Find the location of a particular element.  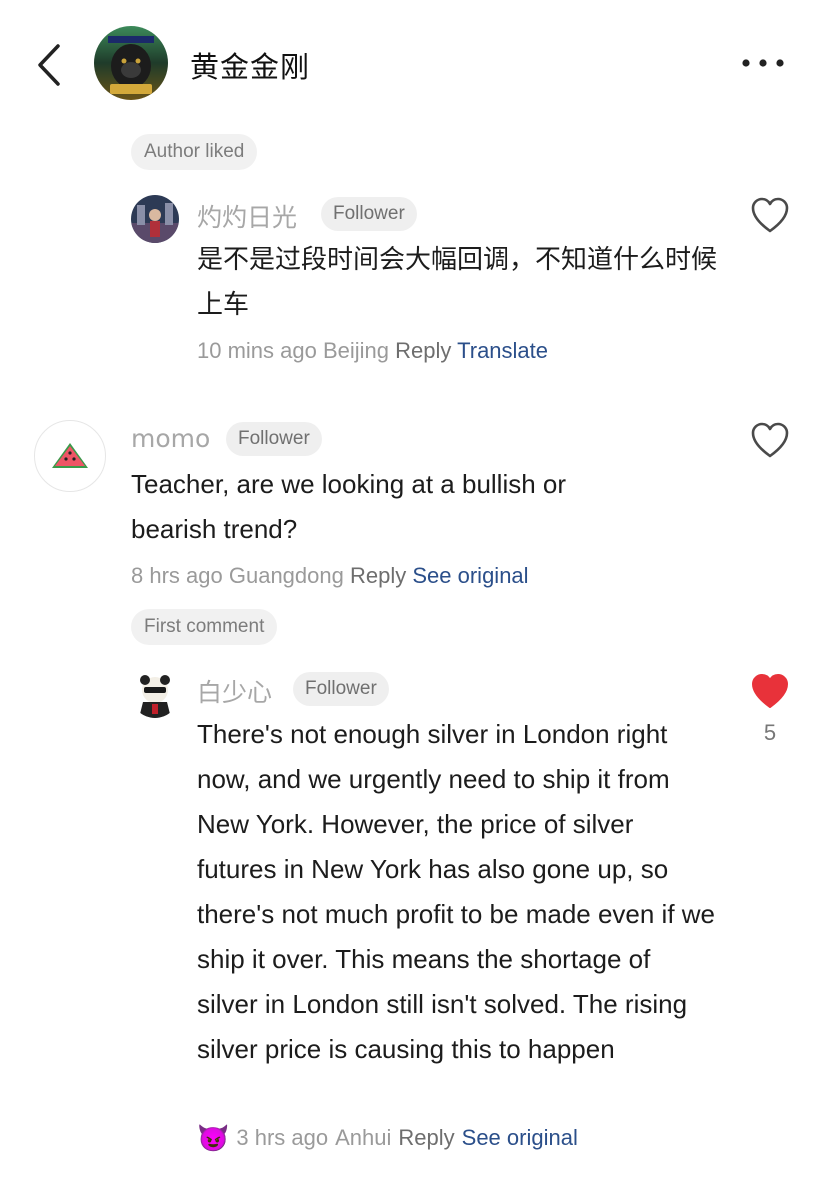

translate-button: Translate is located at coordinates (502, 350).